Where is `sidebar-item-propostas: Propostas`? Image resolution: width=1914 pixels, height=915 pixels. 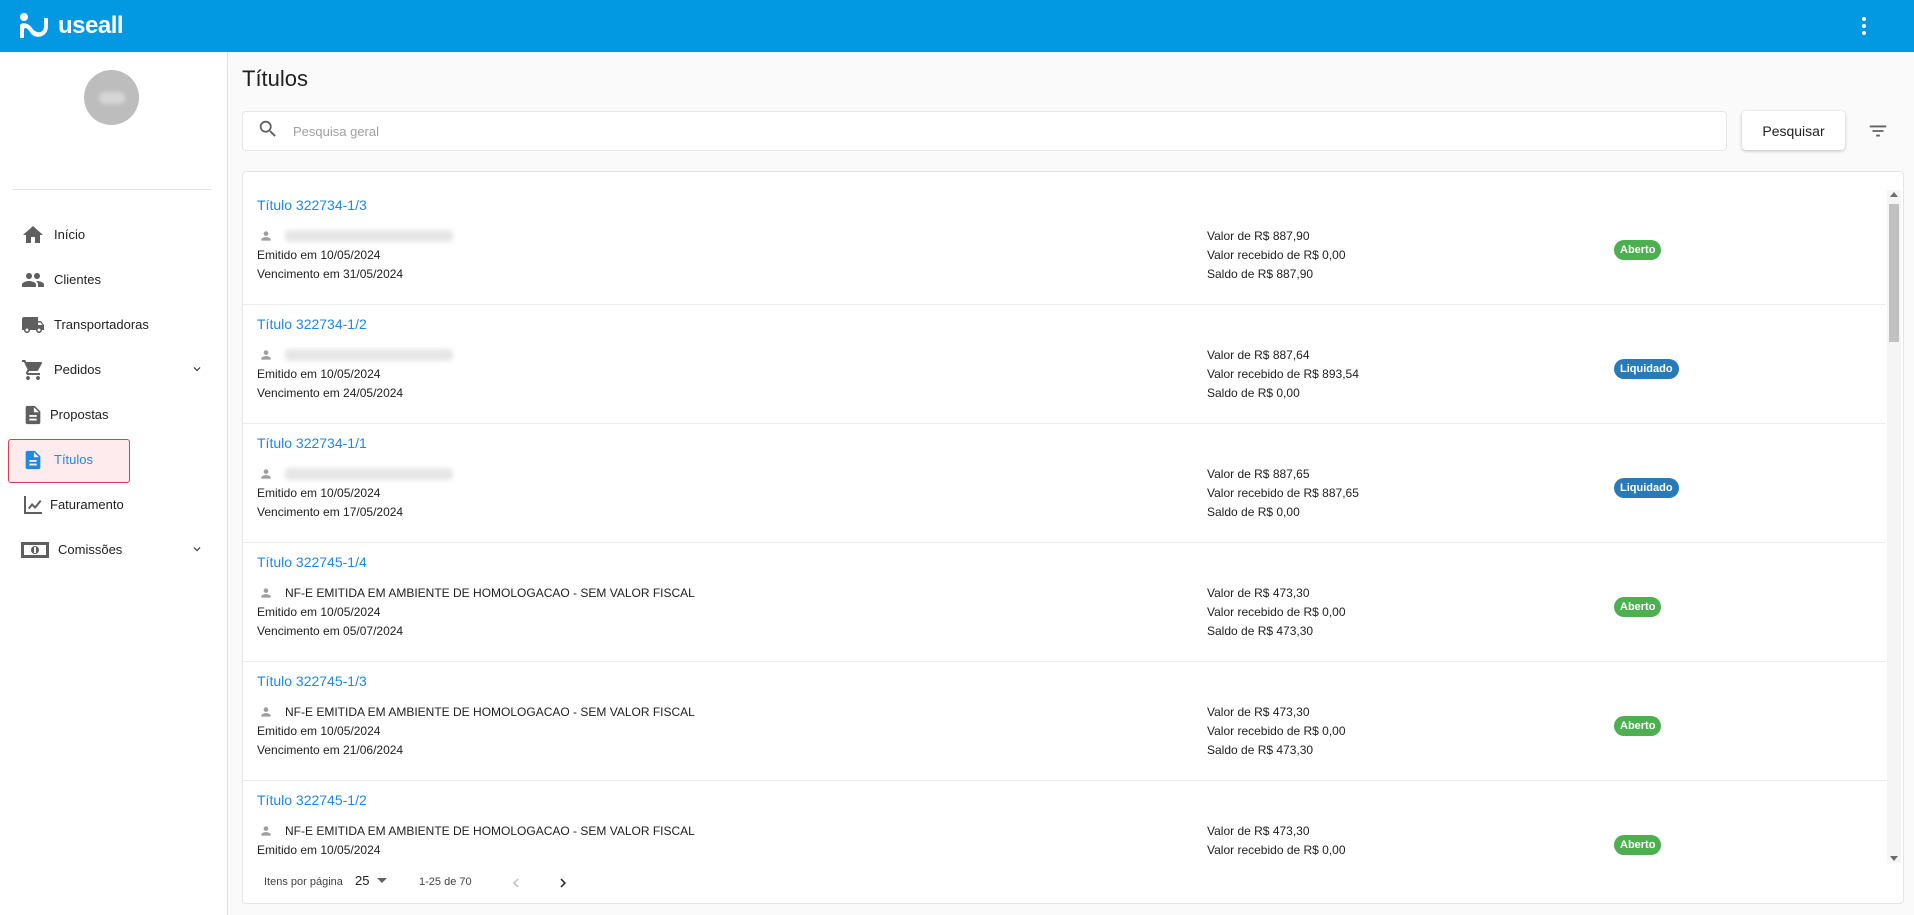
sidebar-item-propostas: Propostas is located at coordinates (114, 414).